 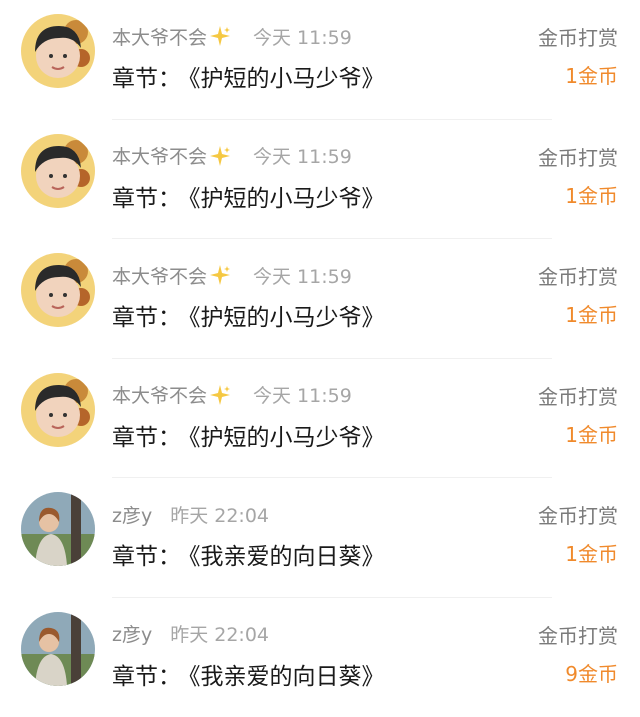 I want to click on coin-amount: 9金币, so click(x=591, y=672).